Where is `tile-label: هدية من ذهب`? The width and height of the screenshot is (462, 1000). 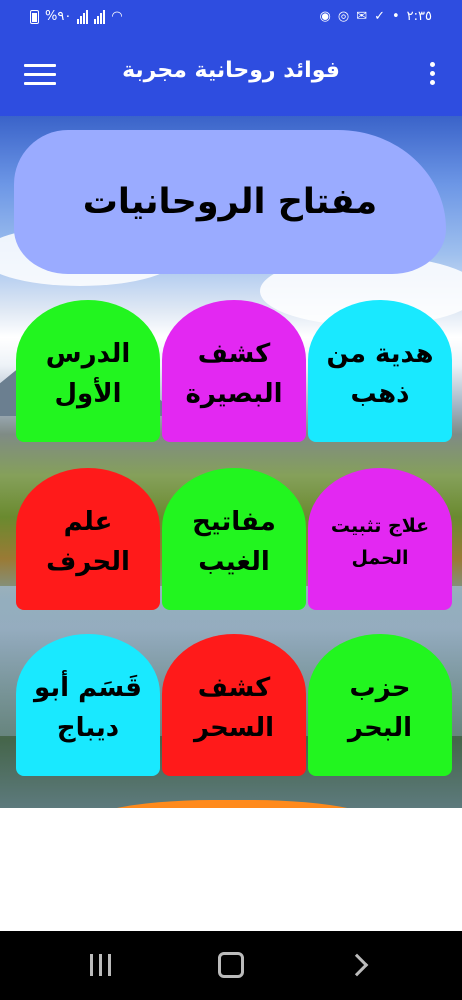
tile-label: هدية من ذهب is located at coordinates (380, 374).